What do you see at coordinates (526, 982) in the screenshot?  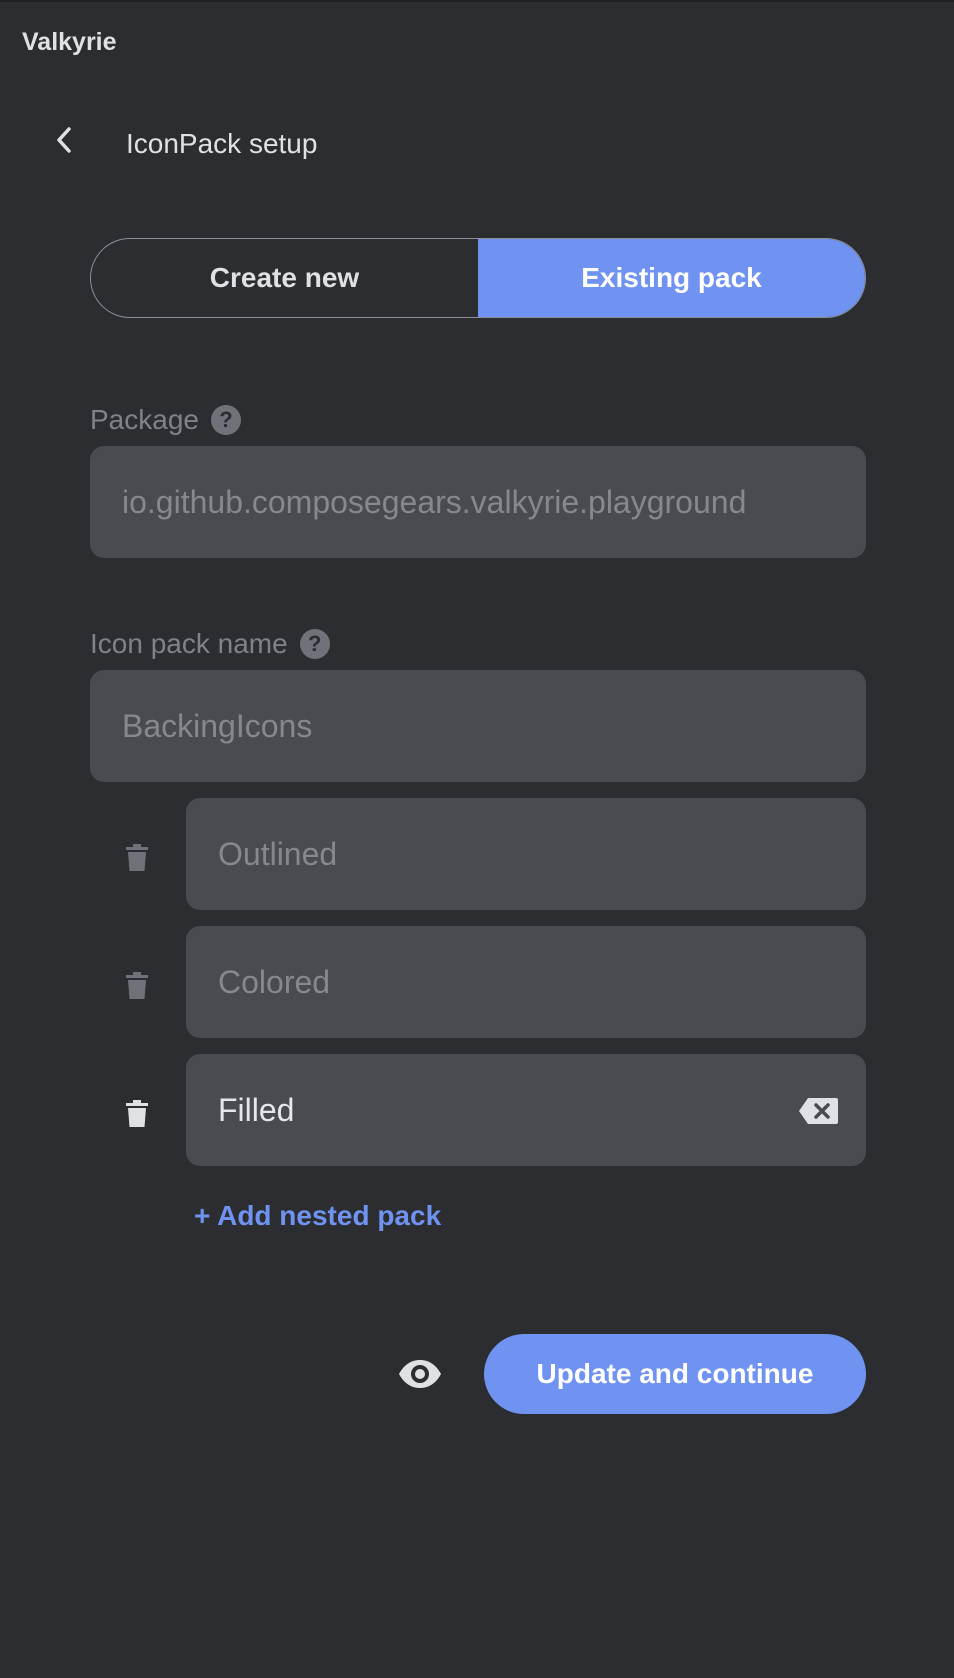 I see `nested-pack-field: Colored` at bounding box center [526, 982].